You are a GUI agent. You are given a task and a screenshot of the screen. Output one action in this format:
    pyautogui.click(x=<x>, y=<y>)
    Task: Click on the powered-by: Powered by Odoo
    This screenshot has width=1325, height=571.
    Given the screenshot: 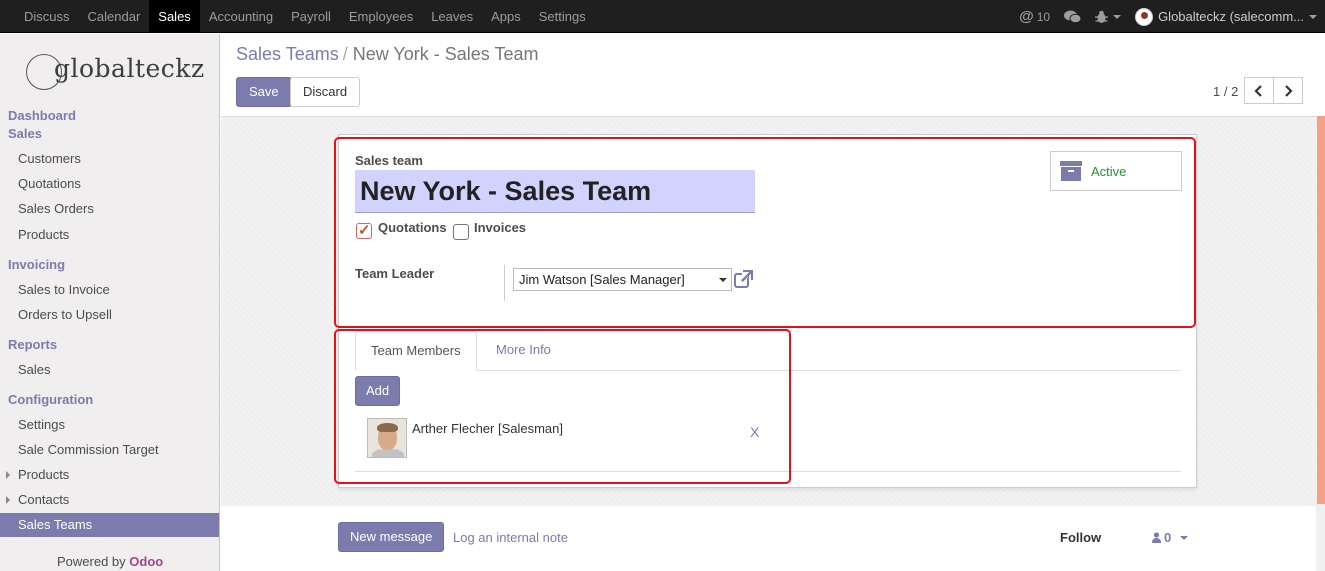 What is the action you would take?
    pyautogui.click(x=110, y=561)
    